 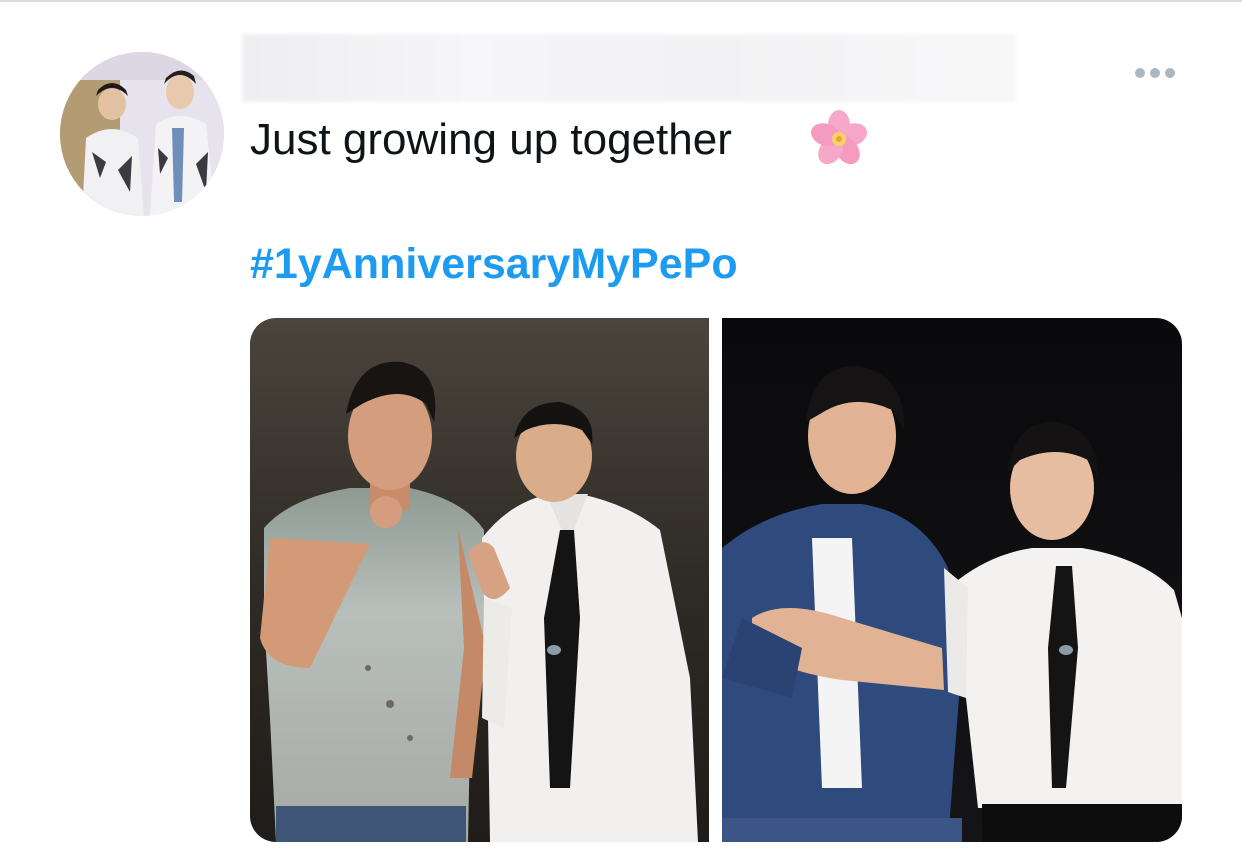 I want to click on tweet-text: Just growing up together, so click(x=491, y=139).